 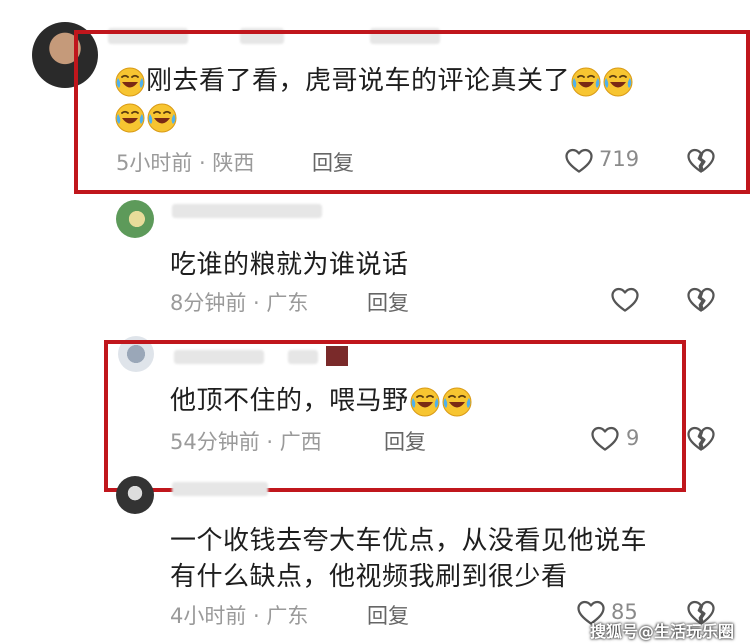 I want to click on like-count: 9, so click(x=633, y=438).